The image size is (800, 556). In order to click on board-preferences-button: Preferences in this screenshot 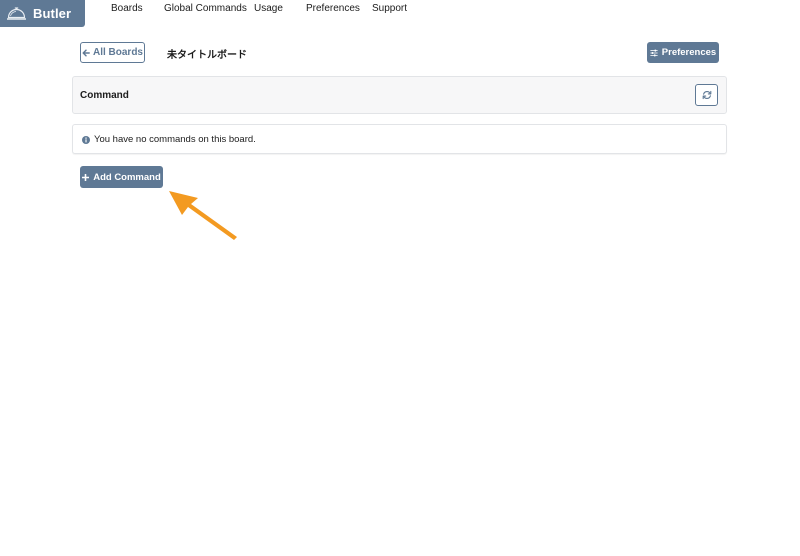, I will do `click(683, 52)`.